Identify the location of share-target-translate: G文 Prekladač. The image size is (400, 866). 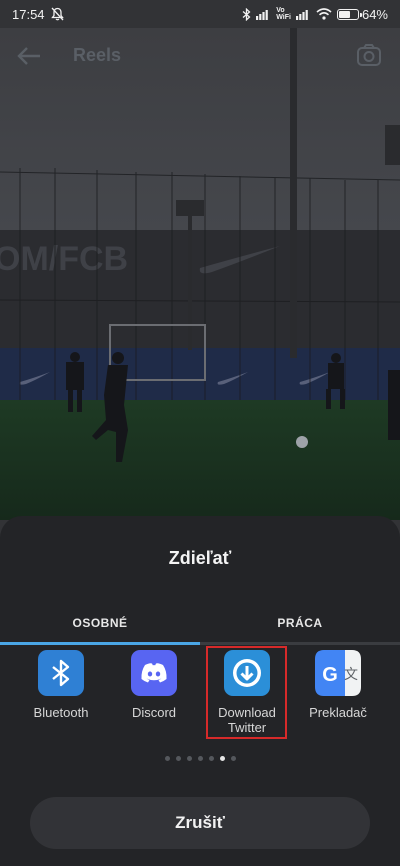
(338, 697).